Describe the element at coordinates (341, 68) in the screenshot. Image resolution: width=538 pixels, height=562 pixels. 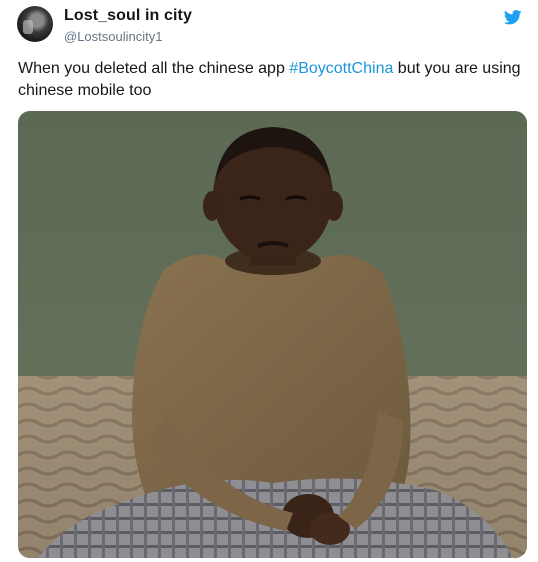
I see `hashtag-link: #BoycottChina` at that location.